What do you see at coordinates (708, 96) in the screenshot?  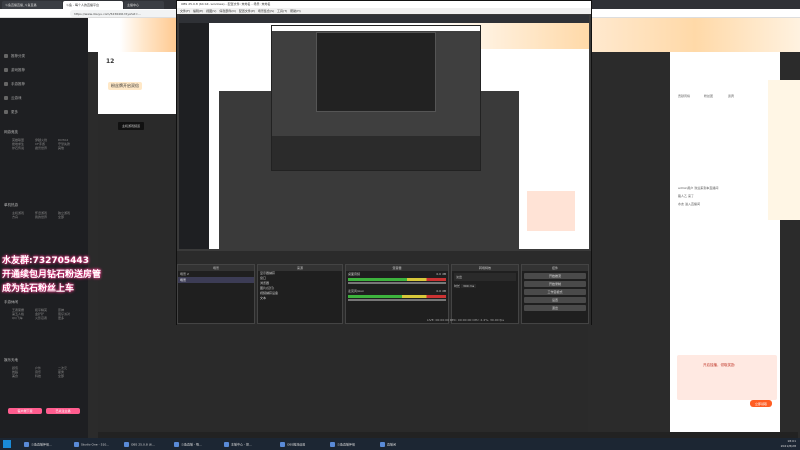 I see `chat-tab-1: 粉丝团` at bounding box center [708, 96].